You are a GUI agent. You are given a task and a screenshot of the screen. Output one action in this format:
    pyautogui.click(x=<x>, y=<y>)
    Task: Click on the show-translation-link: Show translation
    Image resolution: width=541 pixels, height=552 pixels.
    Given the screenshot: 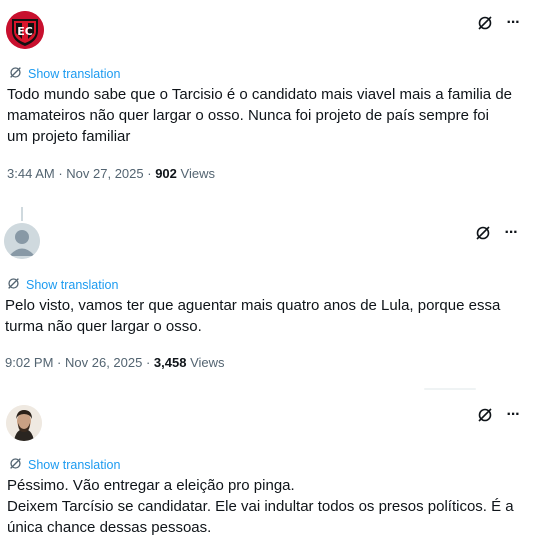 What is the action you would take?
    pyautogui.click(x=64, y=465)
    